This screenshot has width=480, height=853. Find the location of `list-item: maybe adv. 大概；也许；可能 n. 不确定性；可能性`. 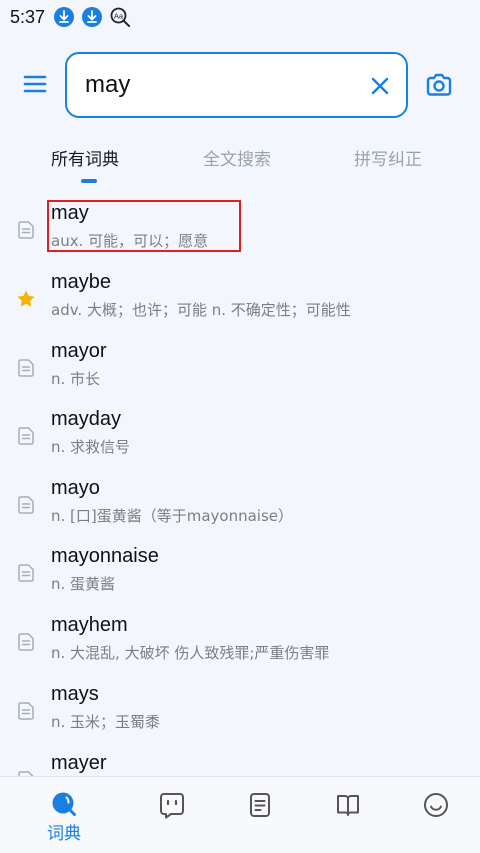

list-item: maybe adv. 大概；也许；可能 n. 不确定性；可能性 is located at coordinates (240, 299).